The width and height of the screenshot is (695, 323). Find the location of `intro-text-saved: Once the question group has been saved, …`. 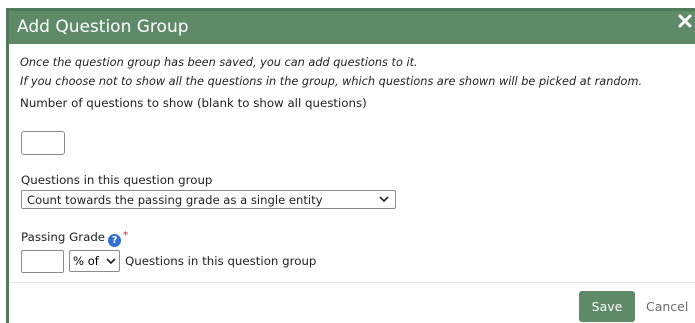

intro-text-saved: Once the question group has been saved, … is located at coordinates (219, 62).